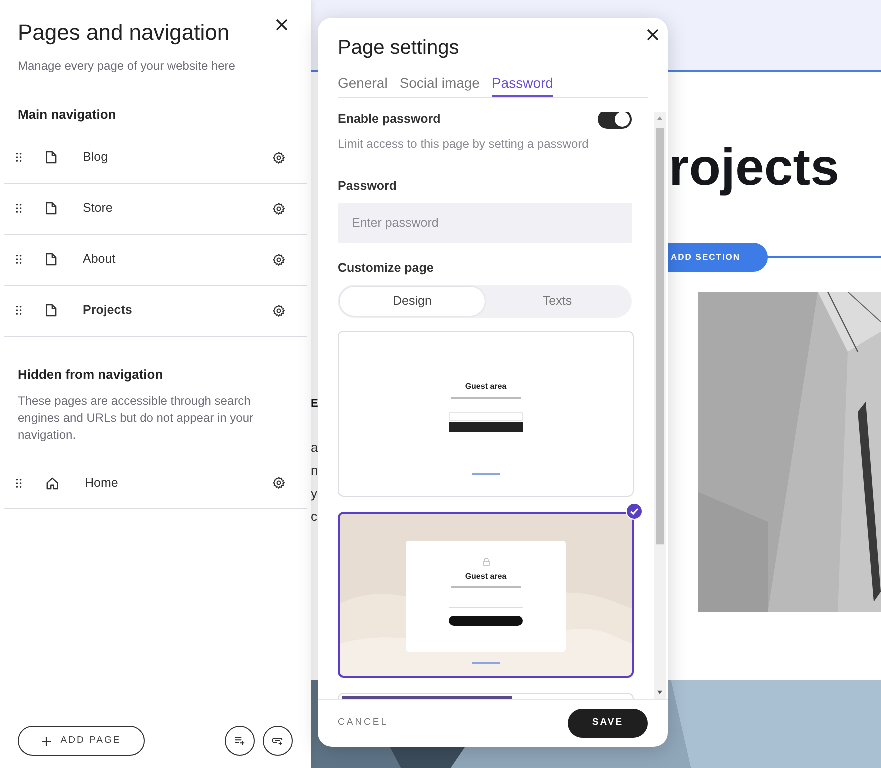 The height and width of the screenshot is (768, 881). Describe the element at coordinates (102, 483) in the screenshot. I see `page-label: Home` at that location.